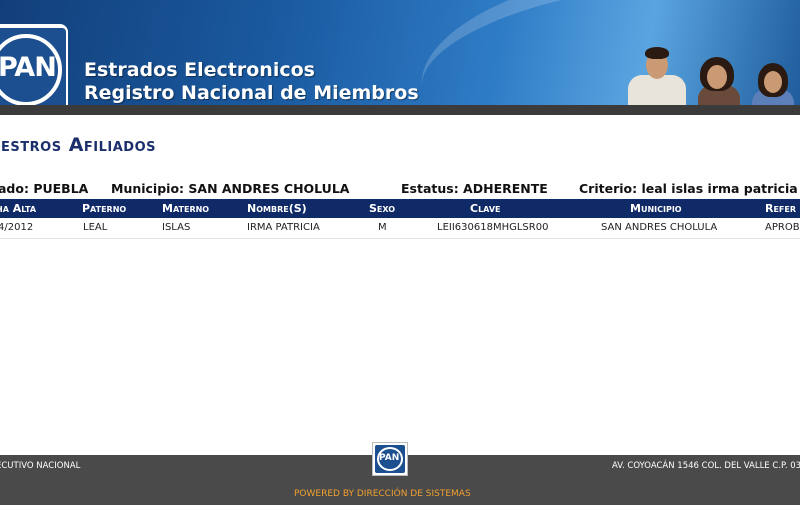 The height and width of the screenshot is (505, 800). I want to click on cell-paterno: LEAL, so click(95, 227).